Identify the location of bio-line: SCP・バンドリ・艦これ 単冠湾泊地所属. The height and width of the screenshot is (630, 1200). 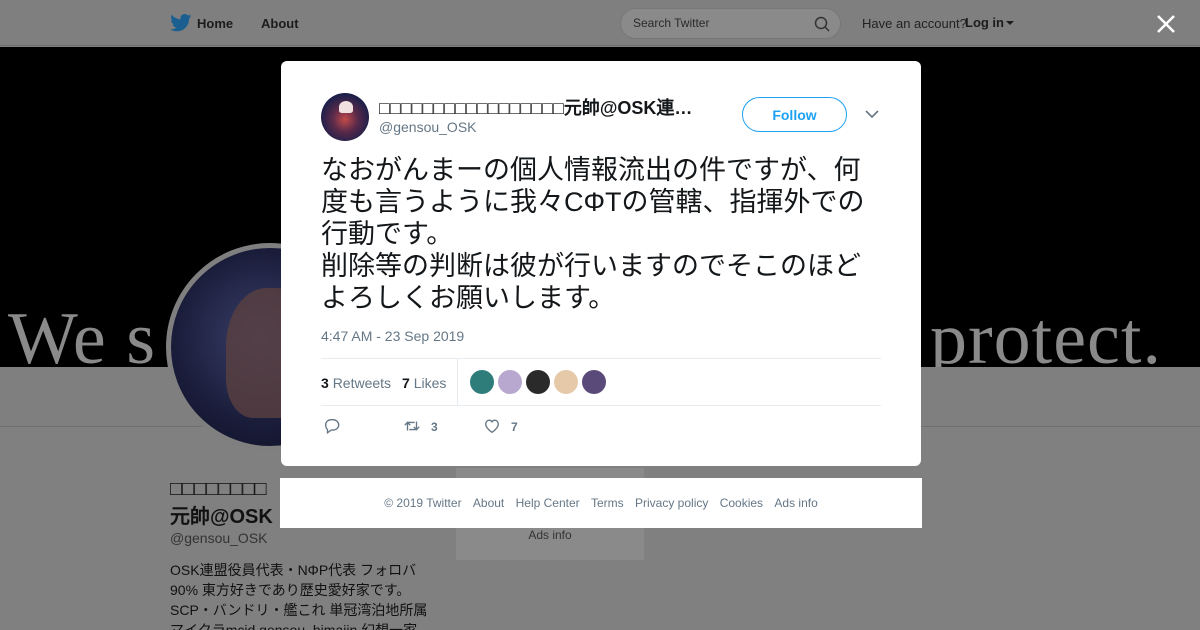
(299, 610).